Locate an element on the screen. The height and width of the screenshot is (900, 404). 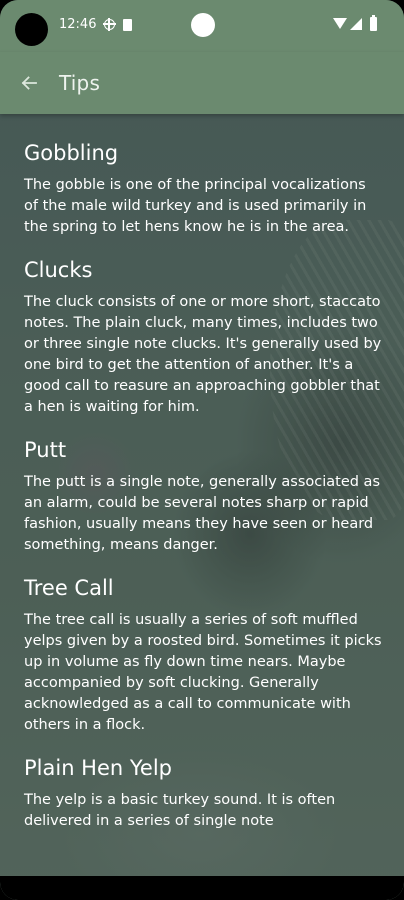
battery-icon is located at coordinates (373, 23).